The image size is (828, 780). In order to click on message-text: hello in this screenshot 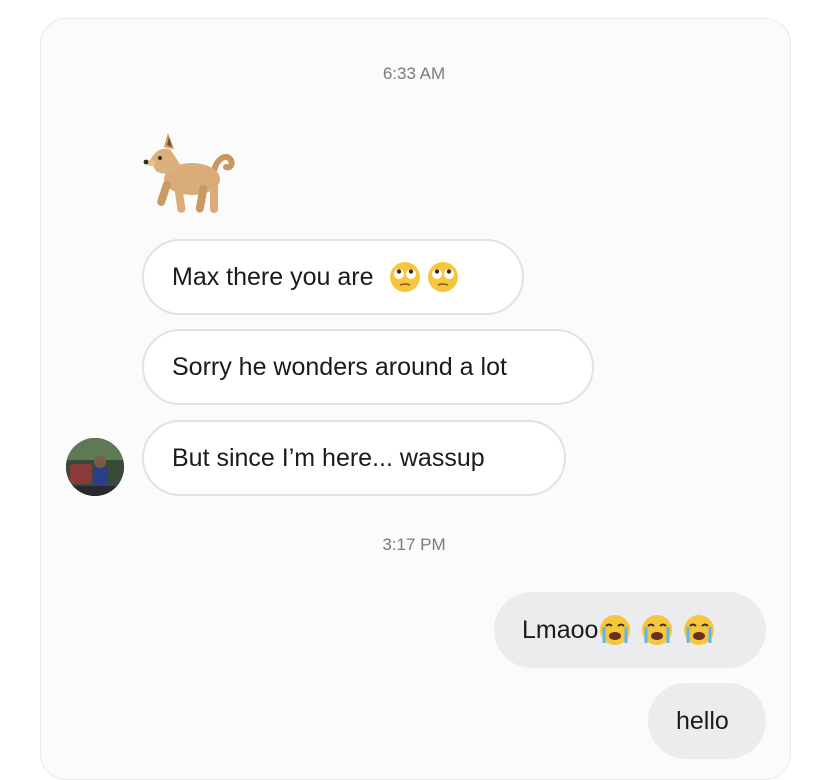, I will do `click(702, 720)`.